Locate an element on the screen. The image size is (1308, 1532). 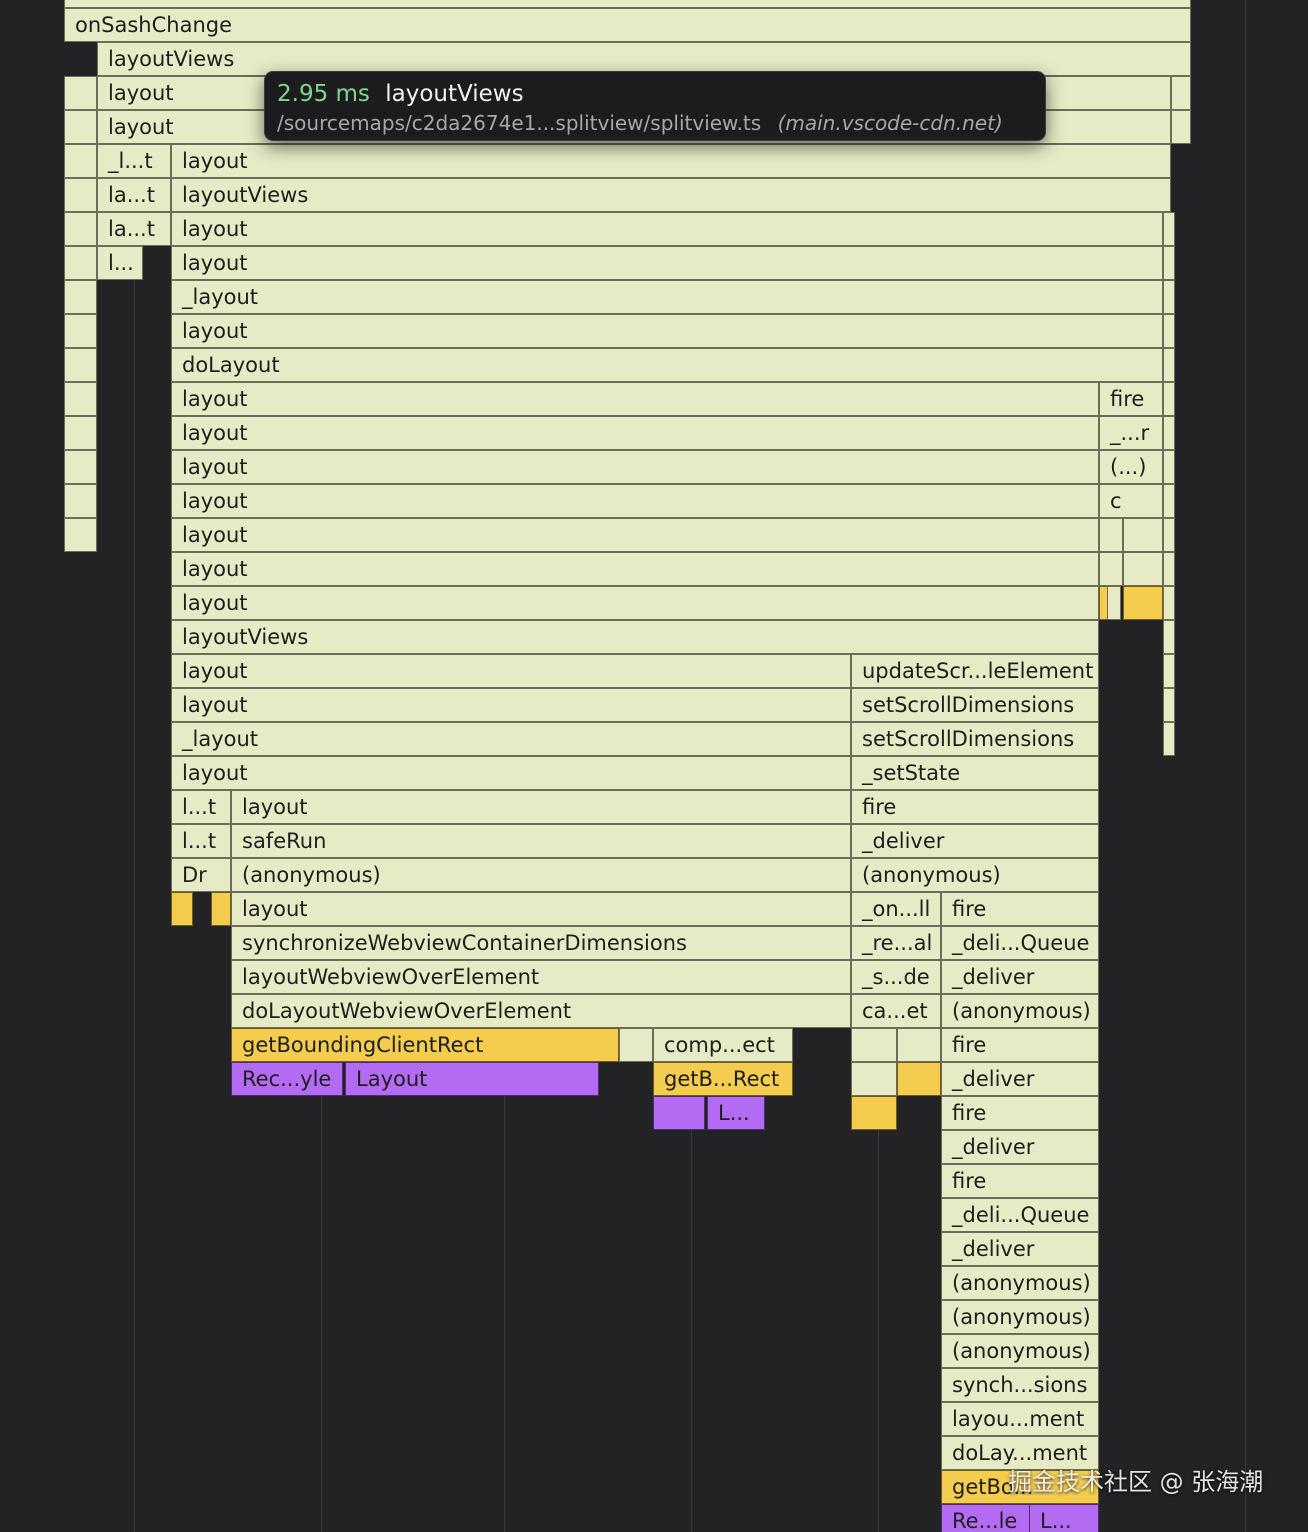
flame-frame: _layout is located at coordinates (511, 739).